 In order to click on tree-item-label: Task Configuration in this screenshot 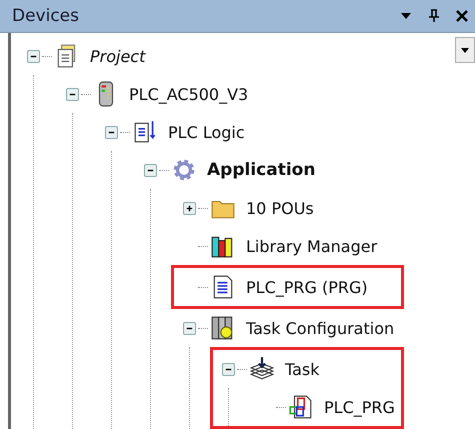, I will do `click(320, 328)`.